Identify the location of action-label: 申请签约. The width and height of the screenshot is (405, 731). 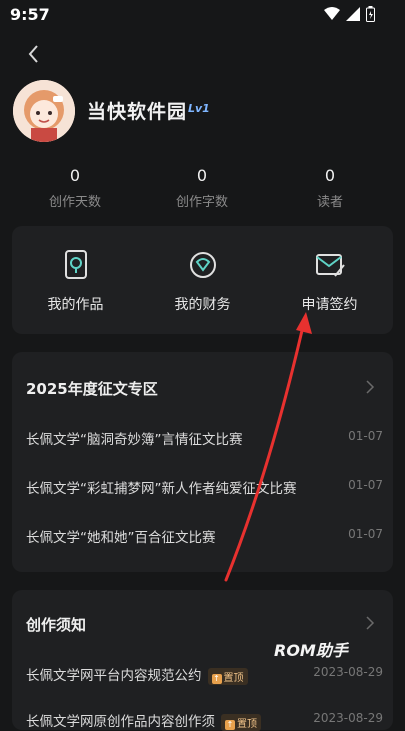
(329, 305).